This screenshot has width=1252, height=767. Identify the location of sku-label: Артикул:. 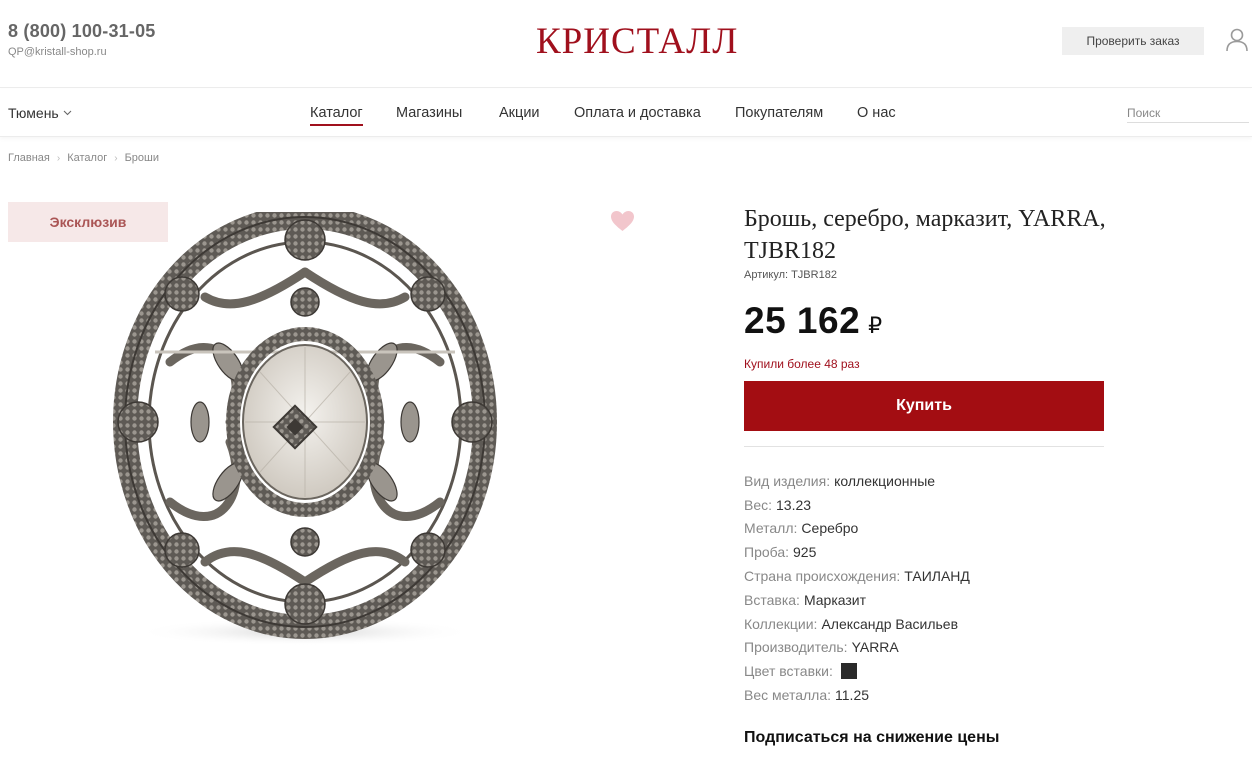
(766, 275).